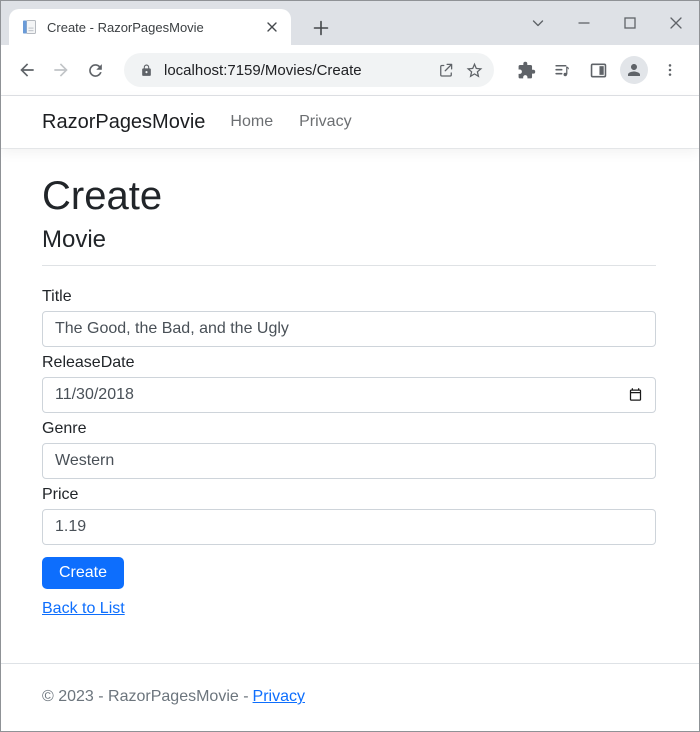 The image size is (700, 732). What do you see at coordinates (95, 70) in the screenshot?
I see `reload-icon` at bounding box center [95, 70].